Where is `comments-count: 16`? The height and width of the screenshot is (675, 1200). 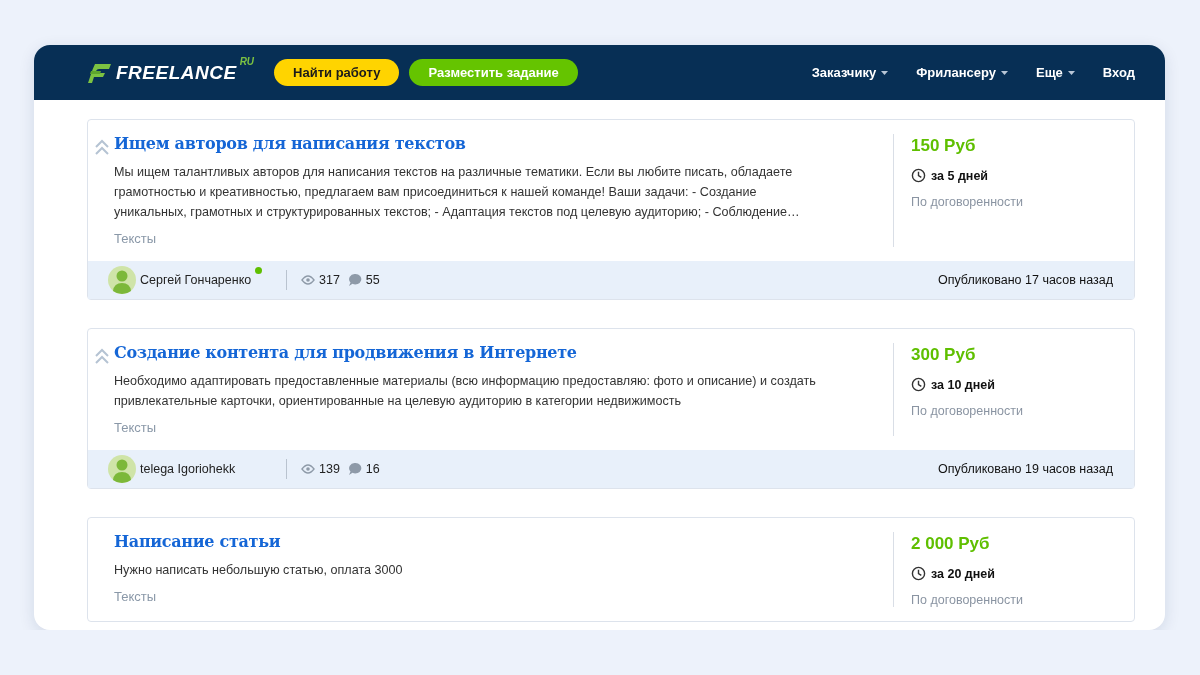
comments-count: 16 is located at coordinates (372, 469).